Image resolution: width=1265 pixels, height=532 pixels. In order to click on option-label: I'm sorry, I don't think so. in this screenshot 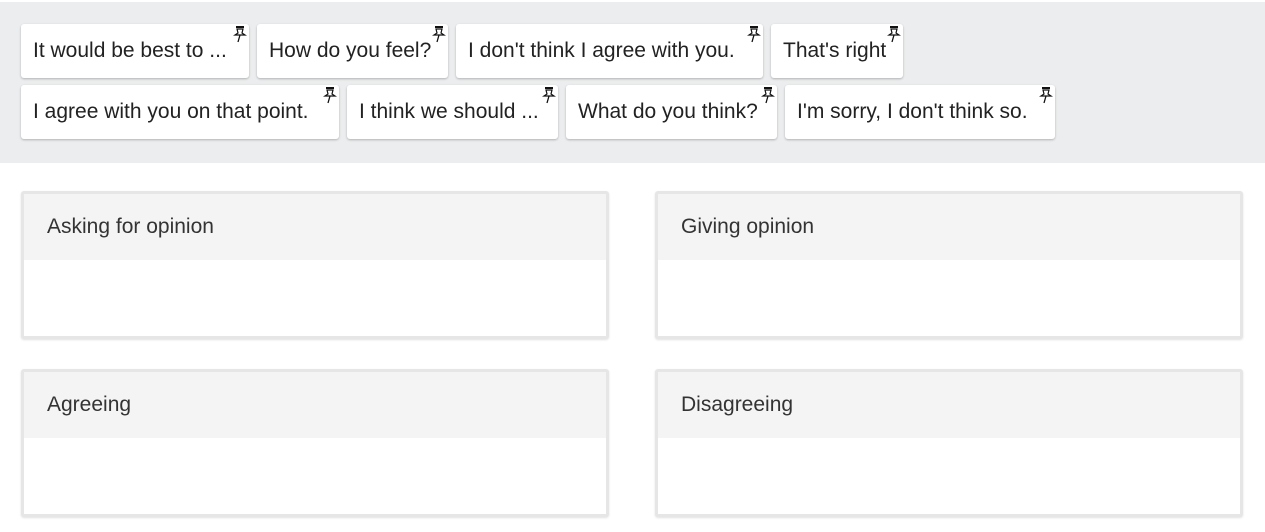, I will do `click(912, 111)`.